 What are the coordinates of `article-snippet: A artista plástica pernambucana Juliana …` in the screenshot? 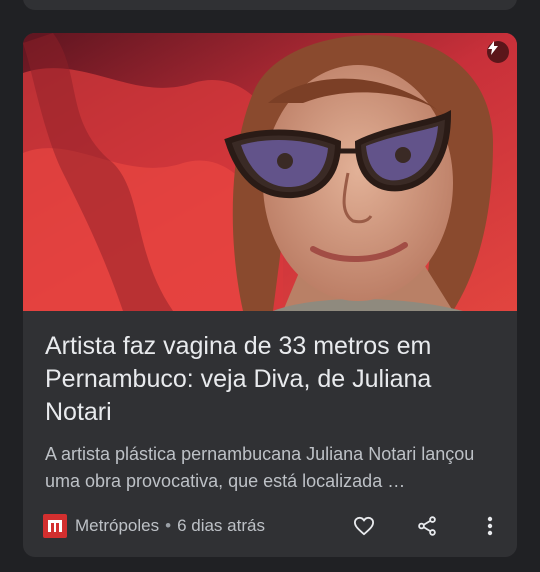 It's located at (260, 467).